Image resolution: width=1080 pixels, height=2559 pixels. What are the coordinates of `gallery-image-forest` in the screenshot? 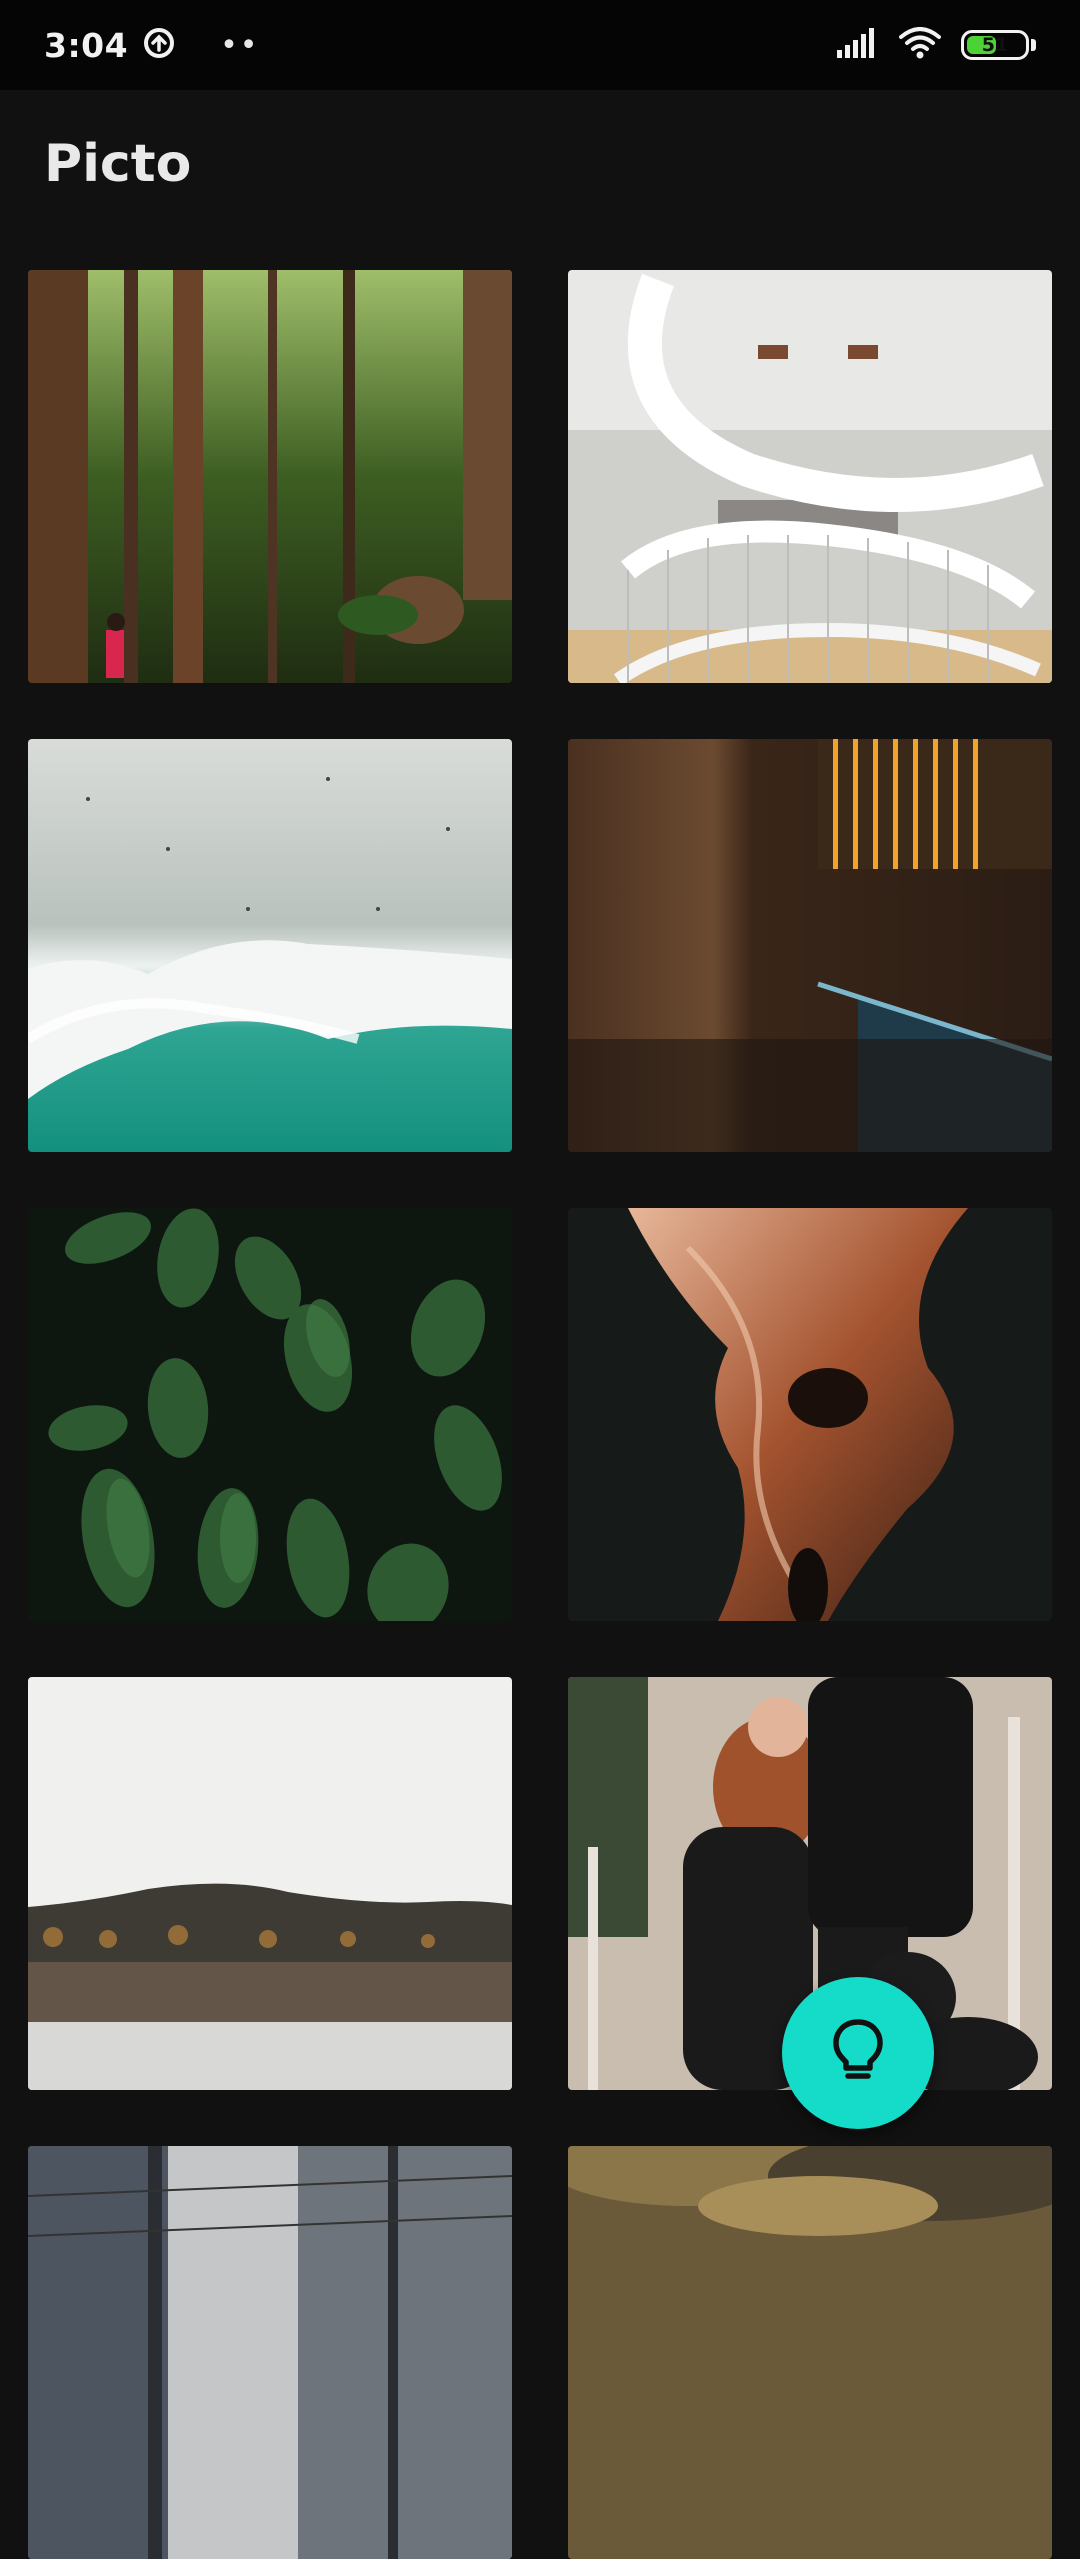 It's located at (270, 476).